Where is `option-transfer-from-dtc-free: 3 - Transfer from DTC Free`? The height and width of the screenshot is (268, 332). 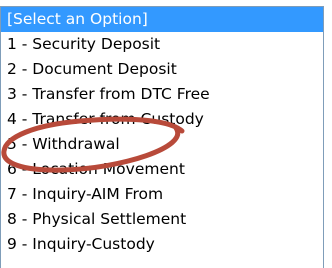 option-transfer-from-dtc-free: 3 - Transfer from DTC Free is located at coordinates (162, 94).